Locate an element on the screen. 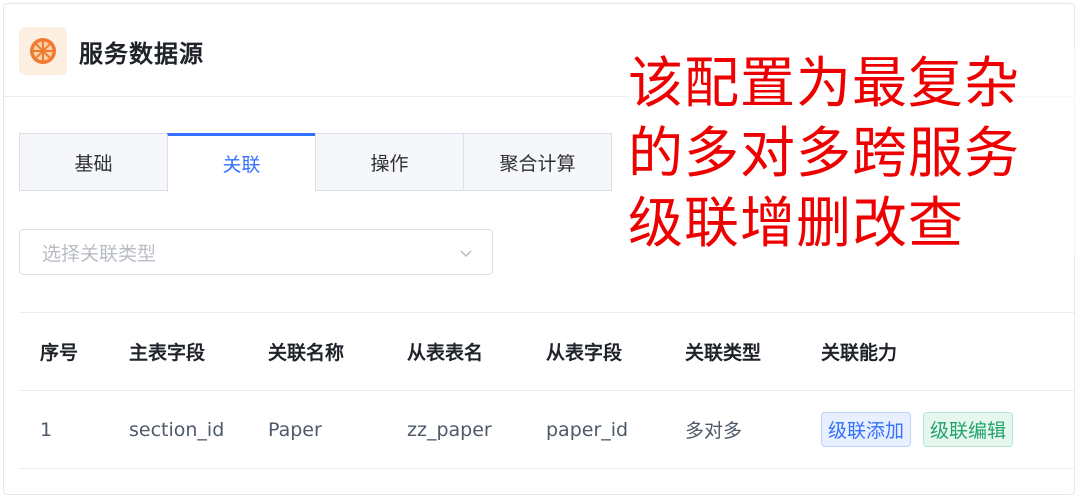 The width and height of the screenshot is (1080, 499). cell-capabilities: 级联添加 级联编辑 is located at coordinates (938, 429).